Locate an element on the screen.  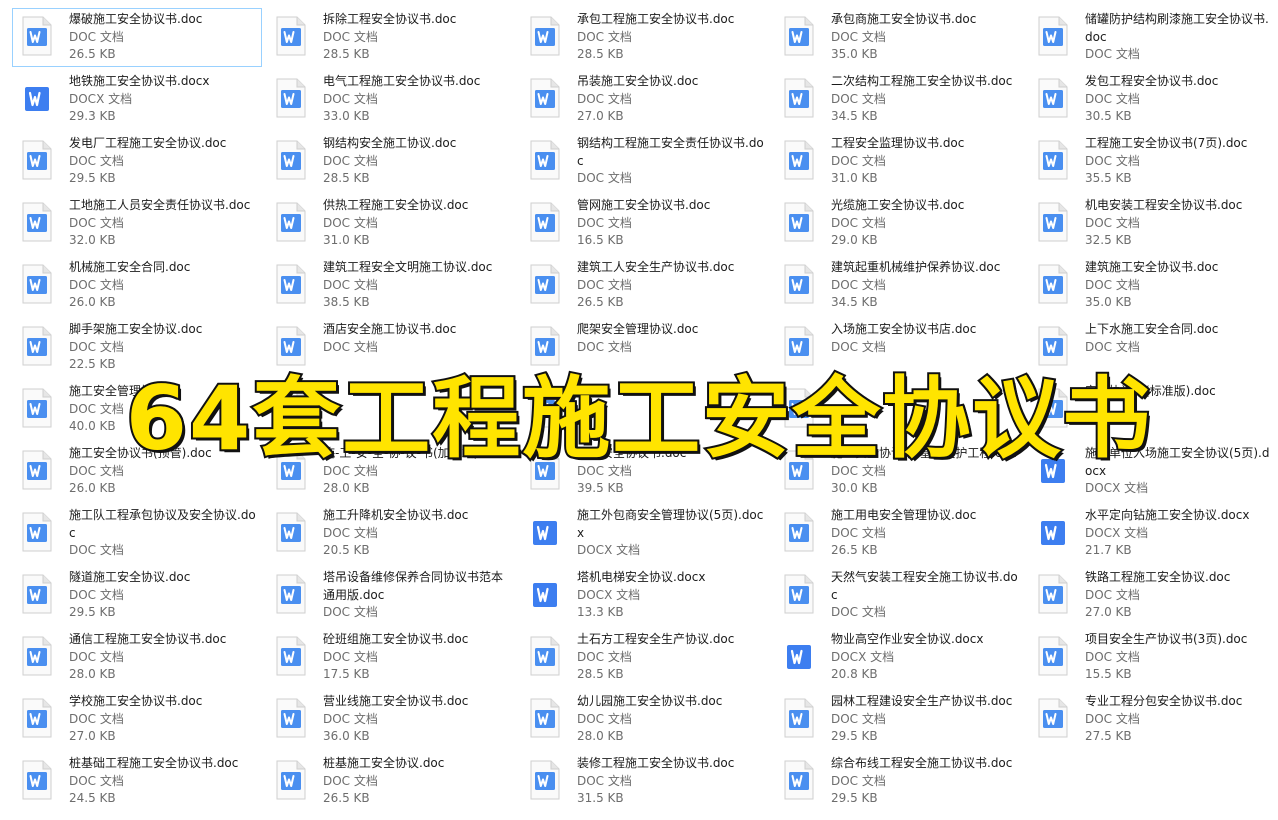
file-item: 桩基施工安全协议.doc DOC 文档 26.5 KB is located at coordinates (391, 781).